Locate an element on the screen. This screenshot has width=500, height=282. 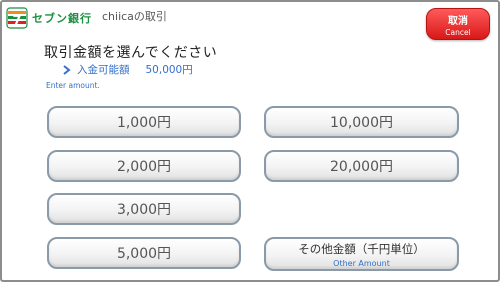
other-amount-button: その他金額（千円単位） Other Amount is located at coordinates (361, 254).